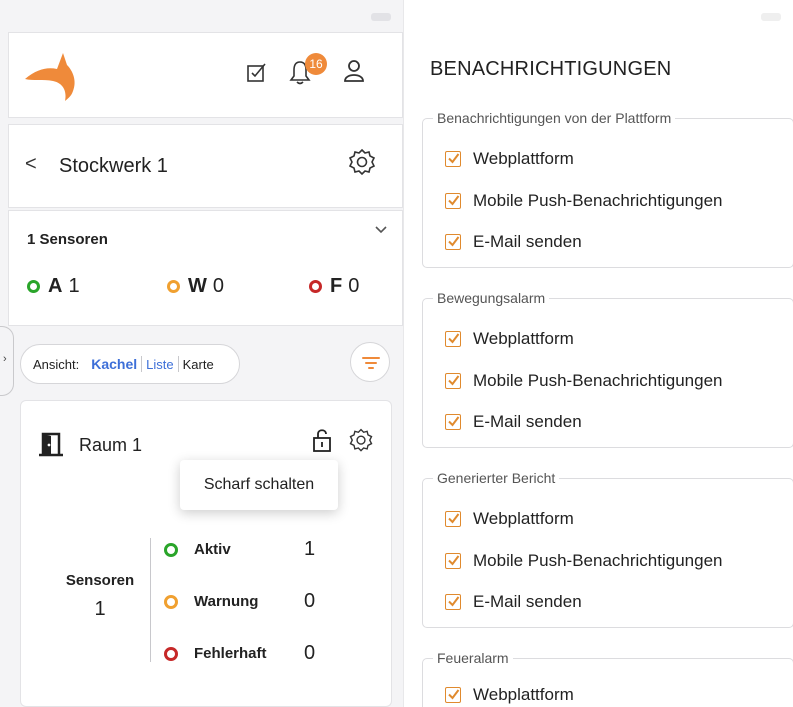  I want to click on filter-icon, so click(371, 363).